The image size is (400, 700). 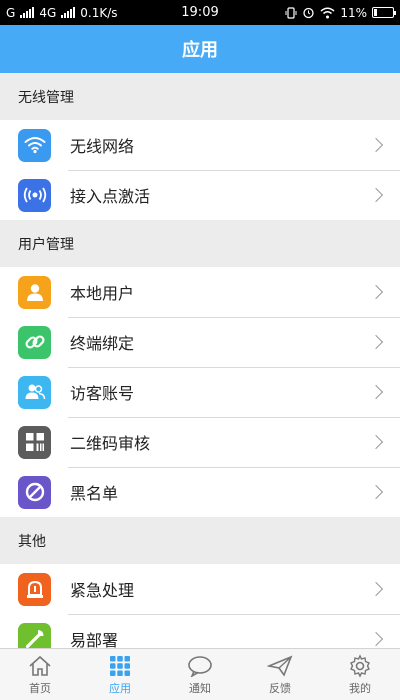 I want to click on item-label: 本地用户, so click(x=102, y=293).